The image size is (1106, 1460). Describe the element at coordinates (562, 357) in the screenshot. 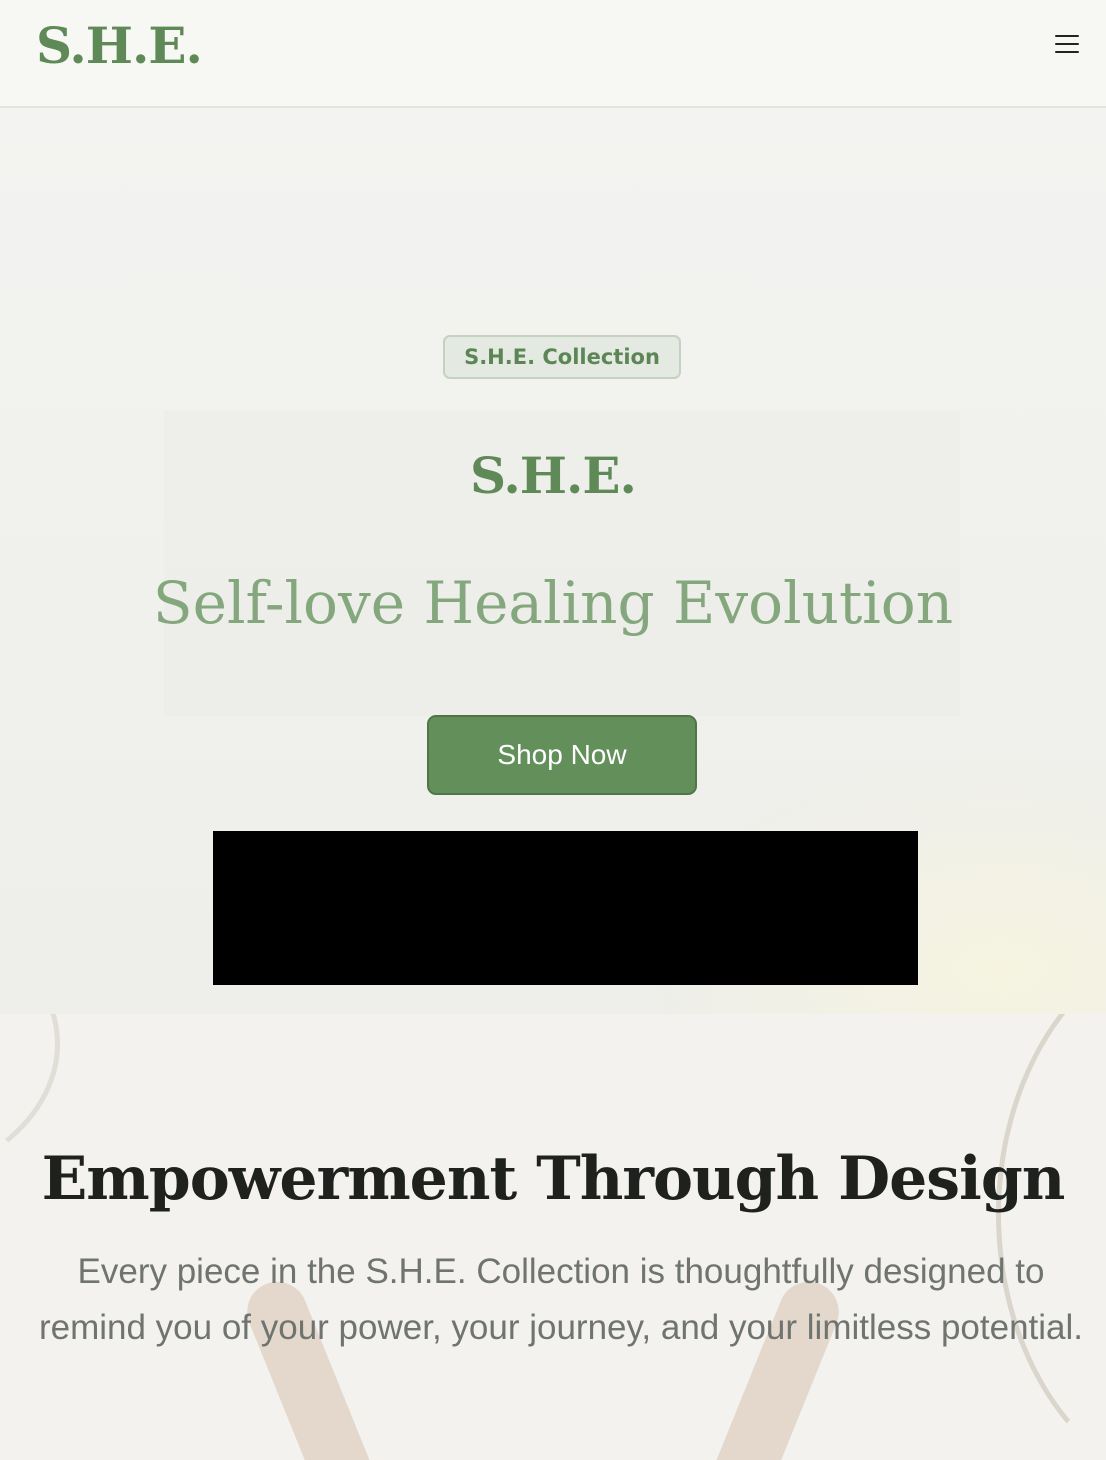

I see `collection-badge: S.H.E. Collection` at that location.